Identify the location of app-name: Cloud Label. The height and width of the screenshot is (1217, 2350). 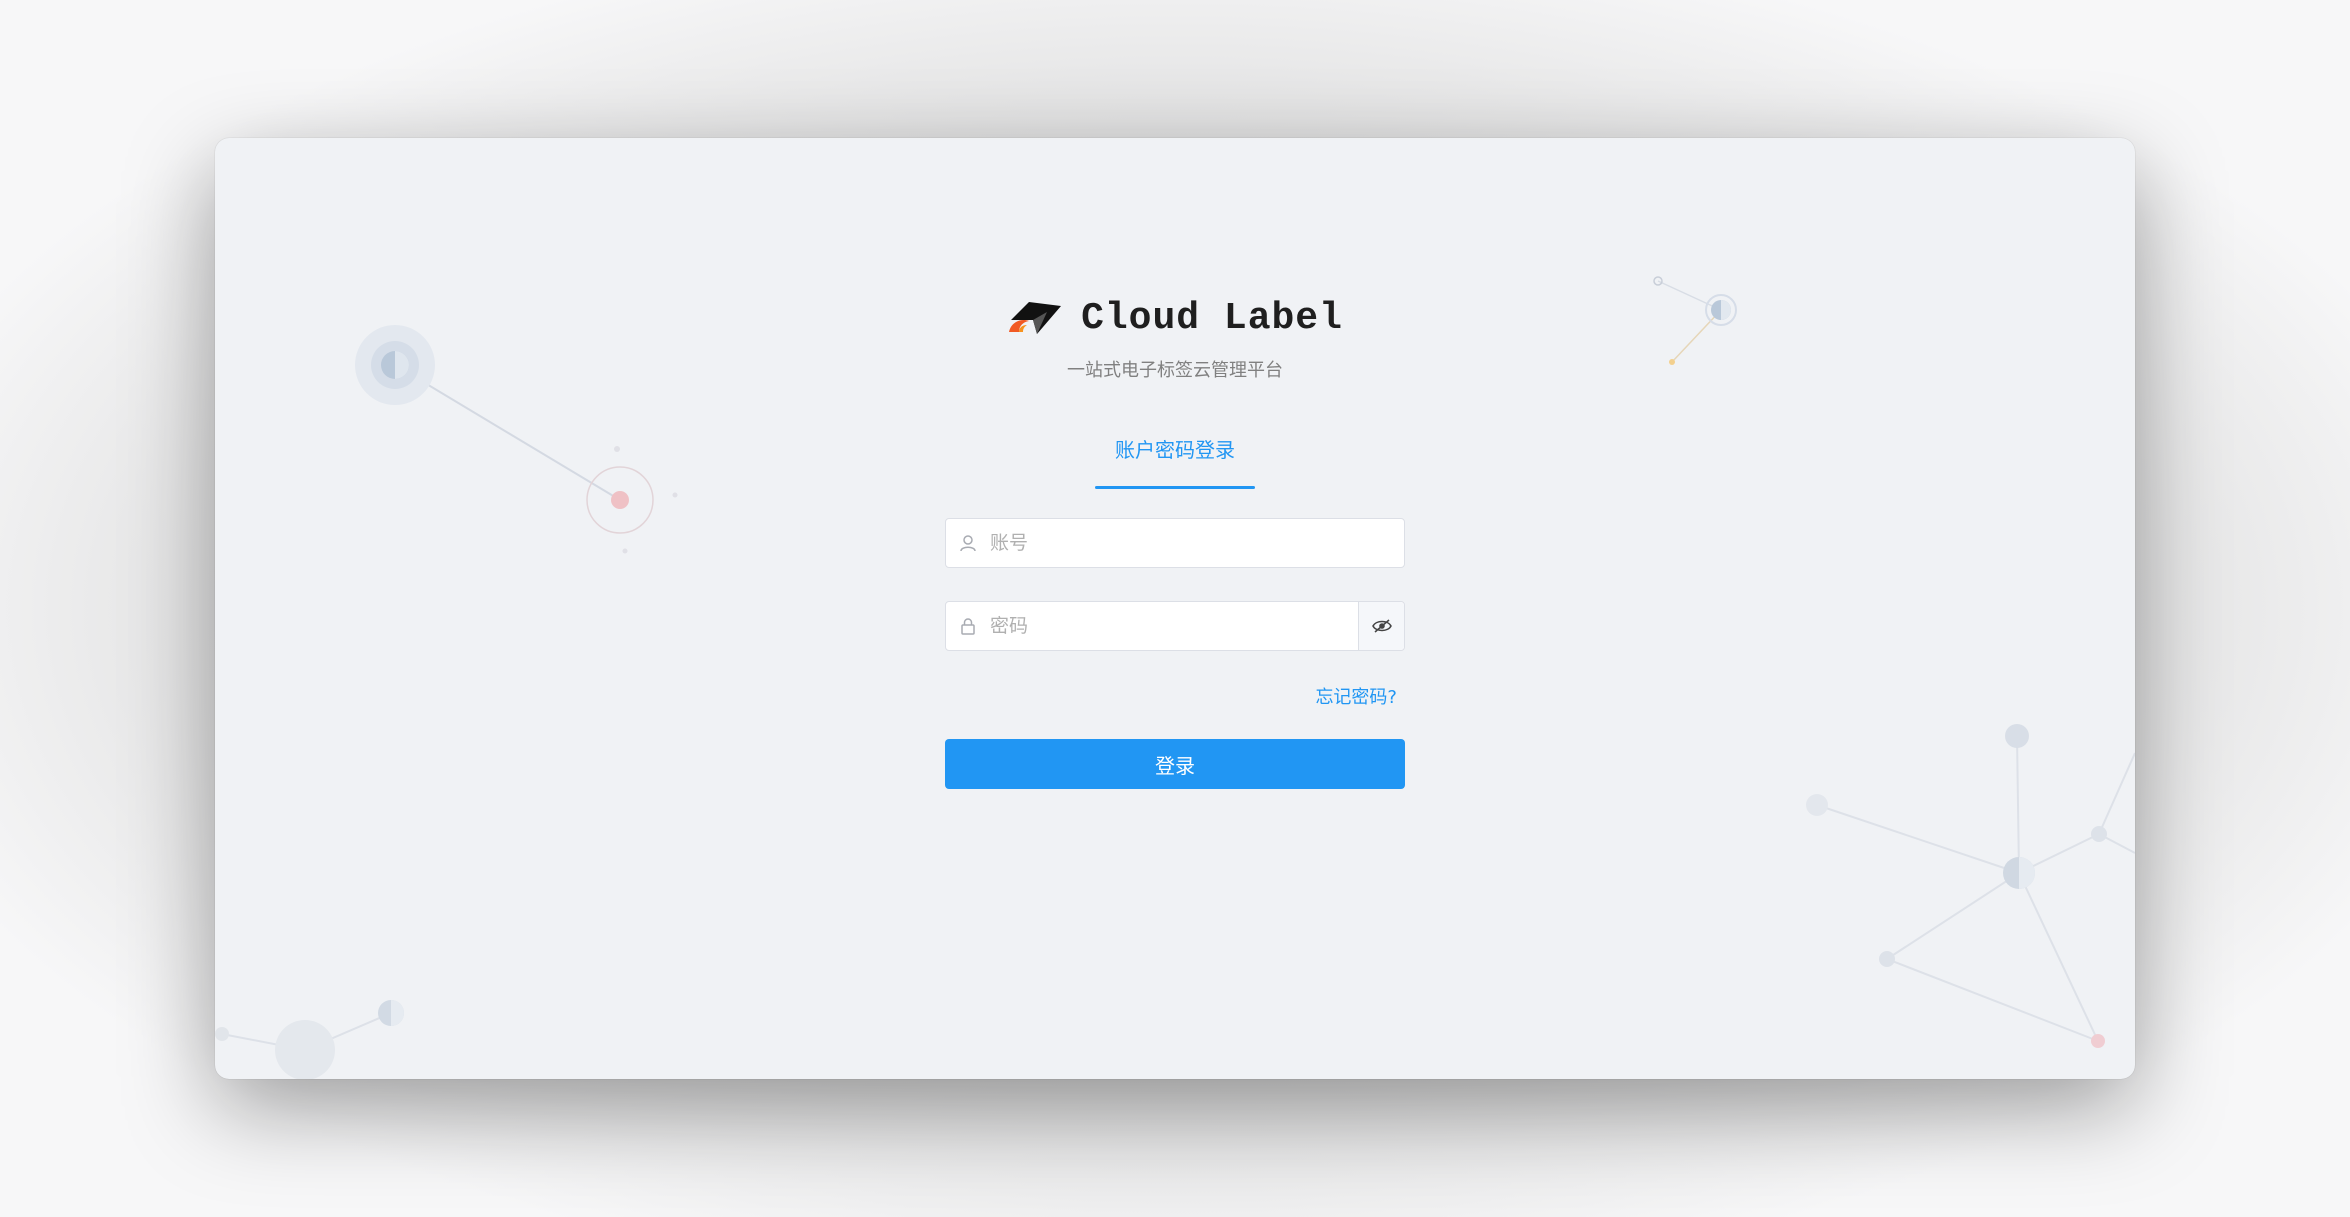
(1212, 318).